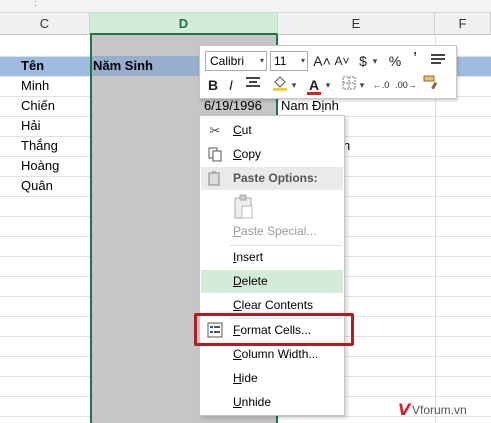  What do you see at coordinates (272, 378) in the screenshot?
I see `menu-item-hide: Hide` at bounding box center [272, 378].